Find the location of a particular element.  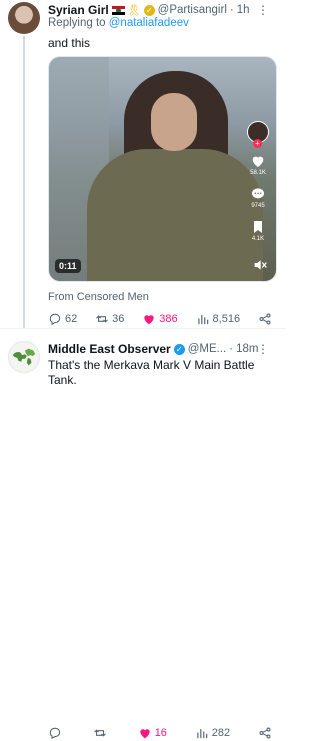

tiktok-share: 4.1K is located at coordinates (258, 230).